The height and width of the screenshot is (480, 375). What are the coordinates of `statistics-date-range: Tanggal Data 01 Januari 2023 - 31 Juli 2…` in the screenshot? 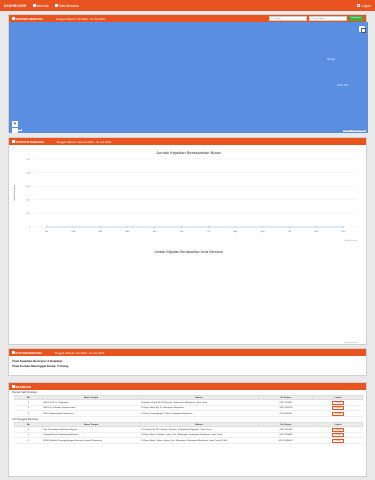 It's located at (84, 141).